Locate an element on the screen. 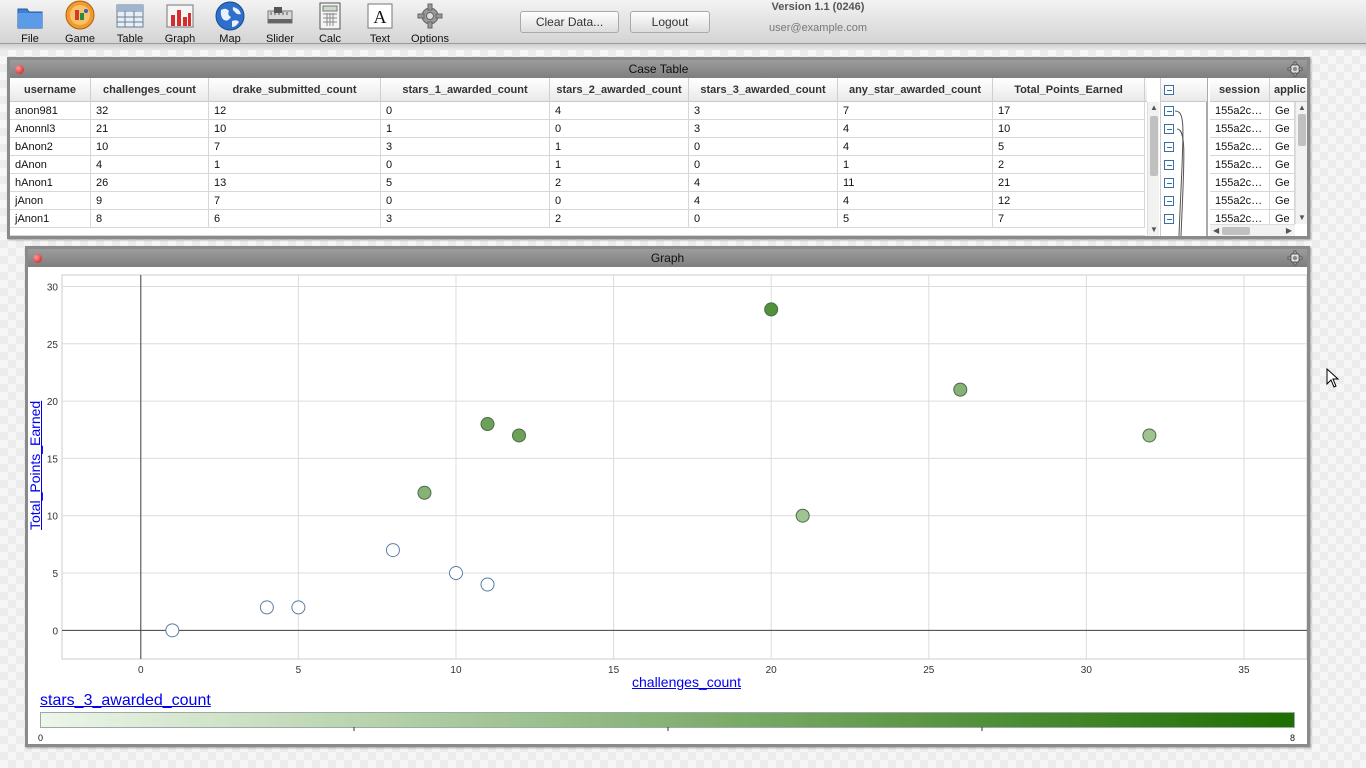 The width and height of the screenshot is (1366, 768). table-cell: jAnon is located at coordinates (50, 201).